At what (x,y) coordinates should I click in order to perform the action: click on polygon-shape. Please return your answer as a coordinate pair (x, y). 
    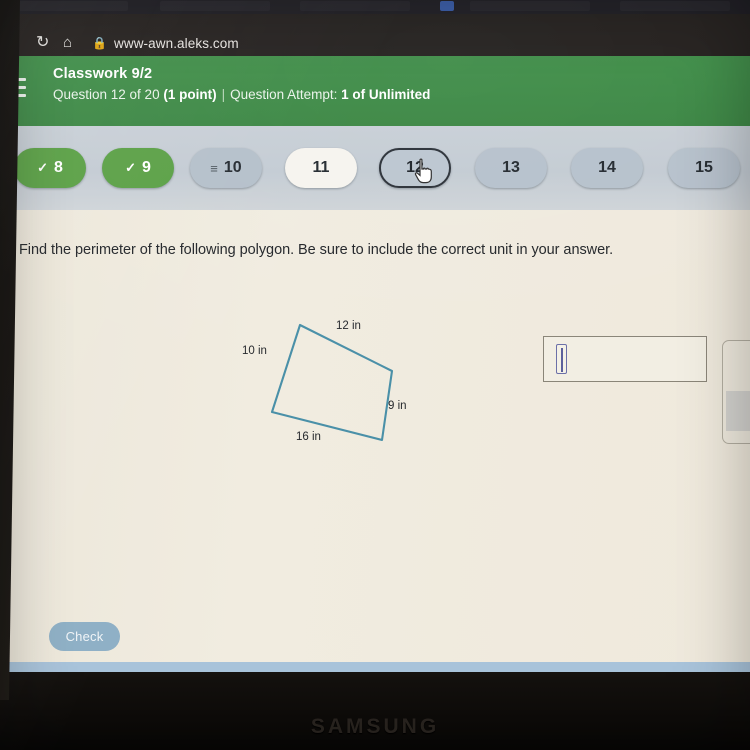
    Looking at the image, I should click on (332, 382).